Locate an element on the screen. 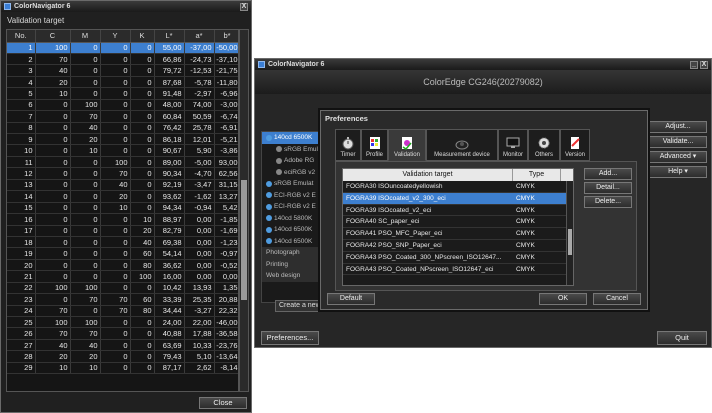  target-table-scrollbar is located at coordinates (569, 233).